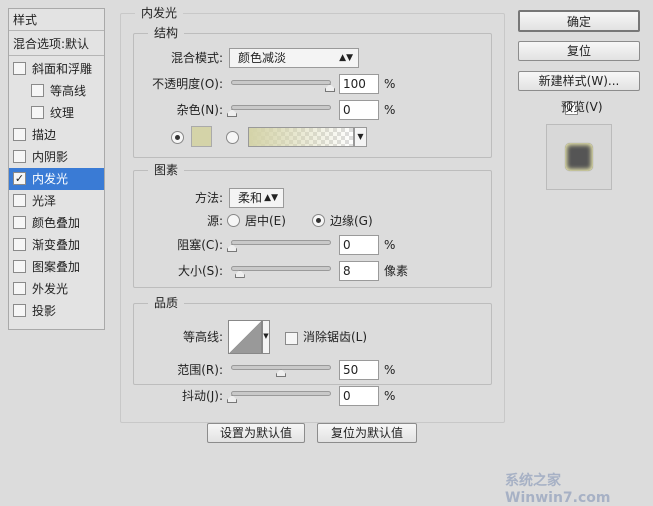  I want to click on preview-thumbnail, so click(579, 157).